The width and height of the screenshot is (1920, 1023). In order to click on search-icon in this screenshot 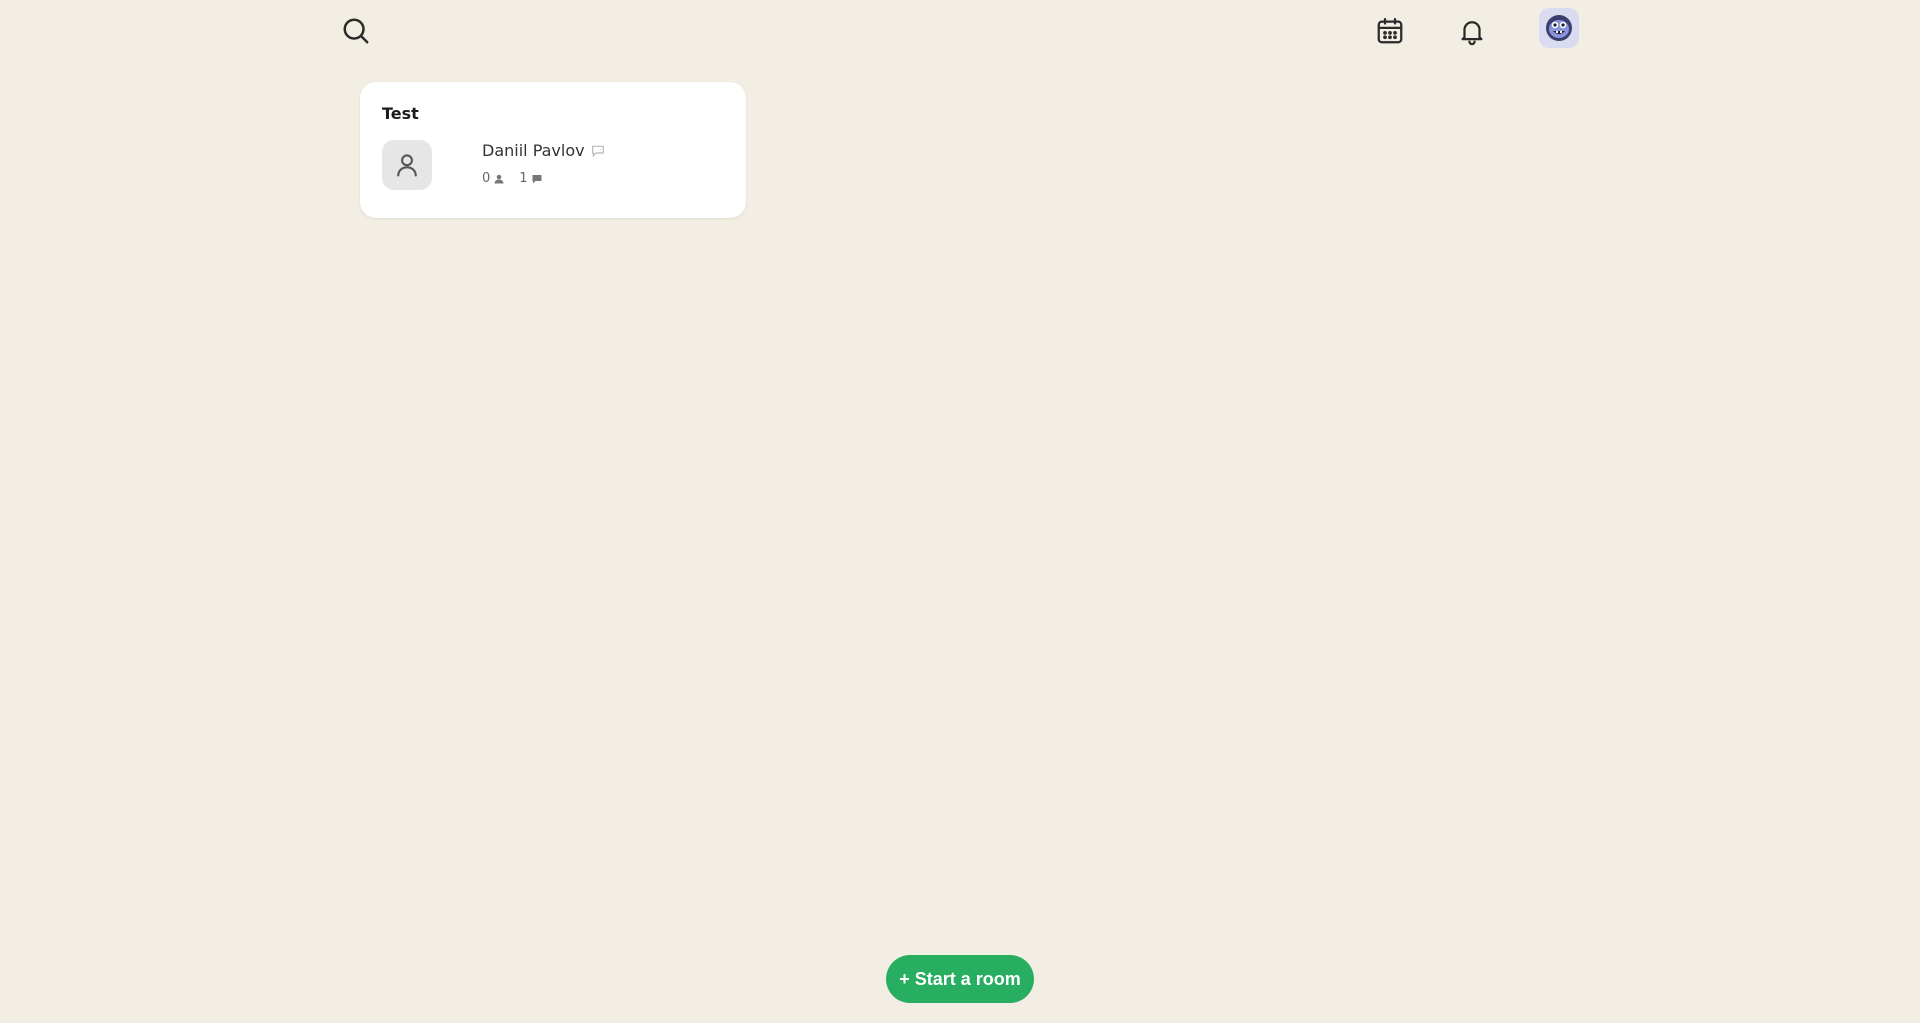, I will do `click(356, 31)`.